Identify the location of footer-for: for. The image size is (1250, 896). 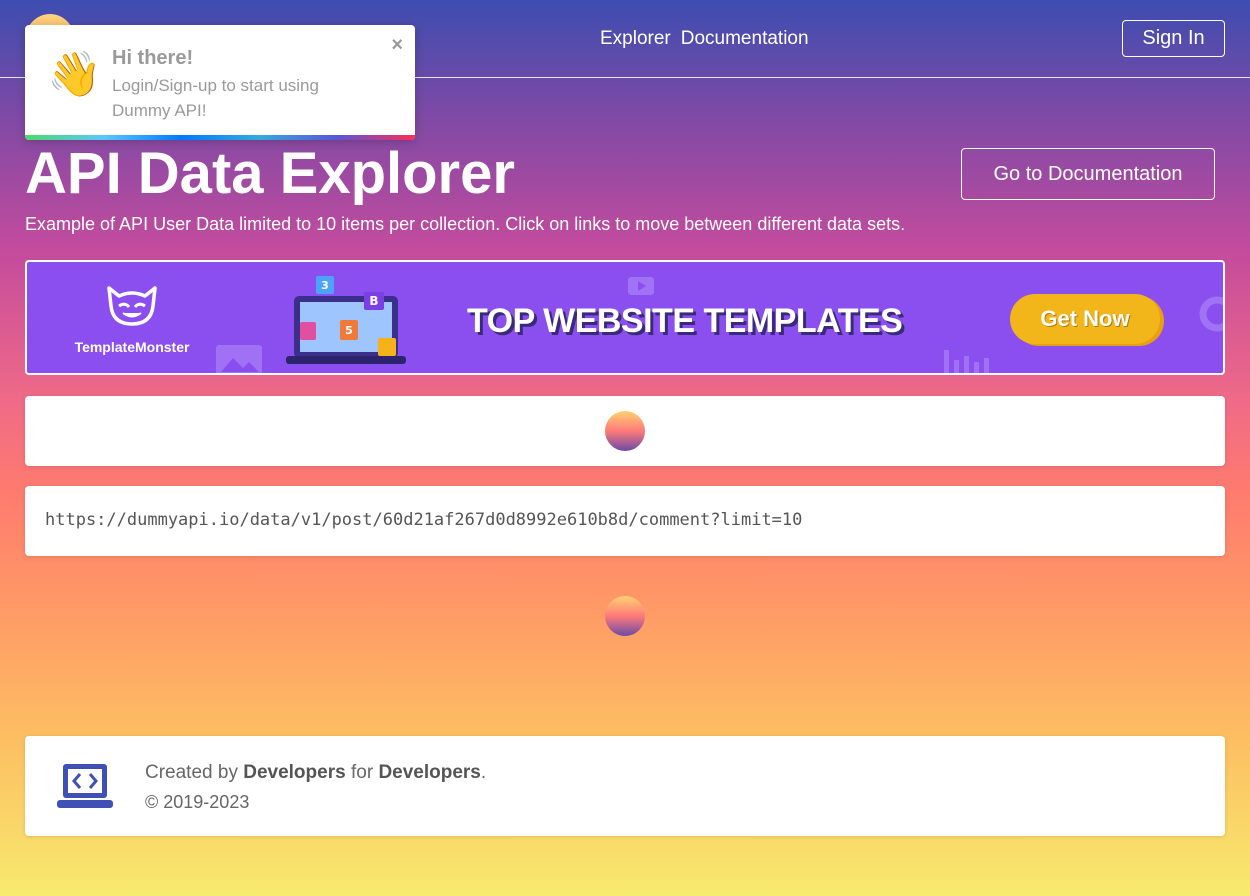
(362, 772).